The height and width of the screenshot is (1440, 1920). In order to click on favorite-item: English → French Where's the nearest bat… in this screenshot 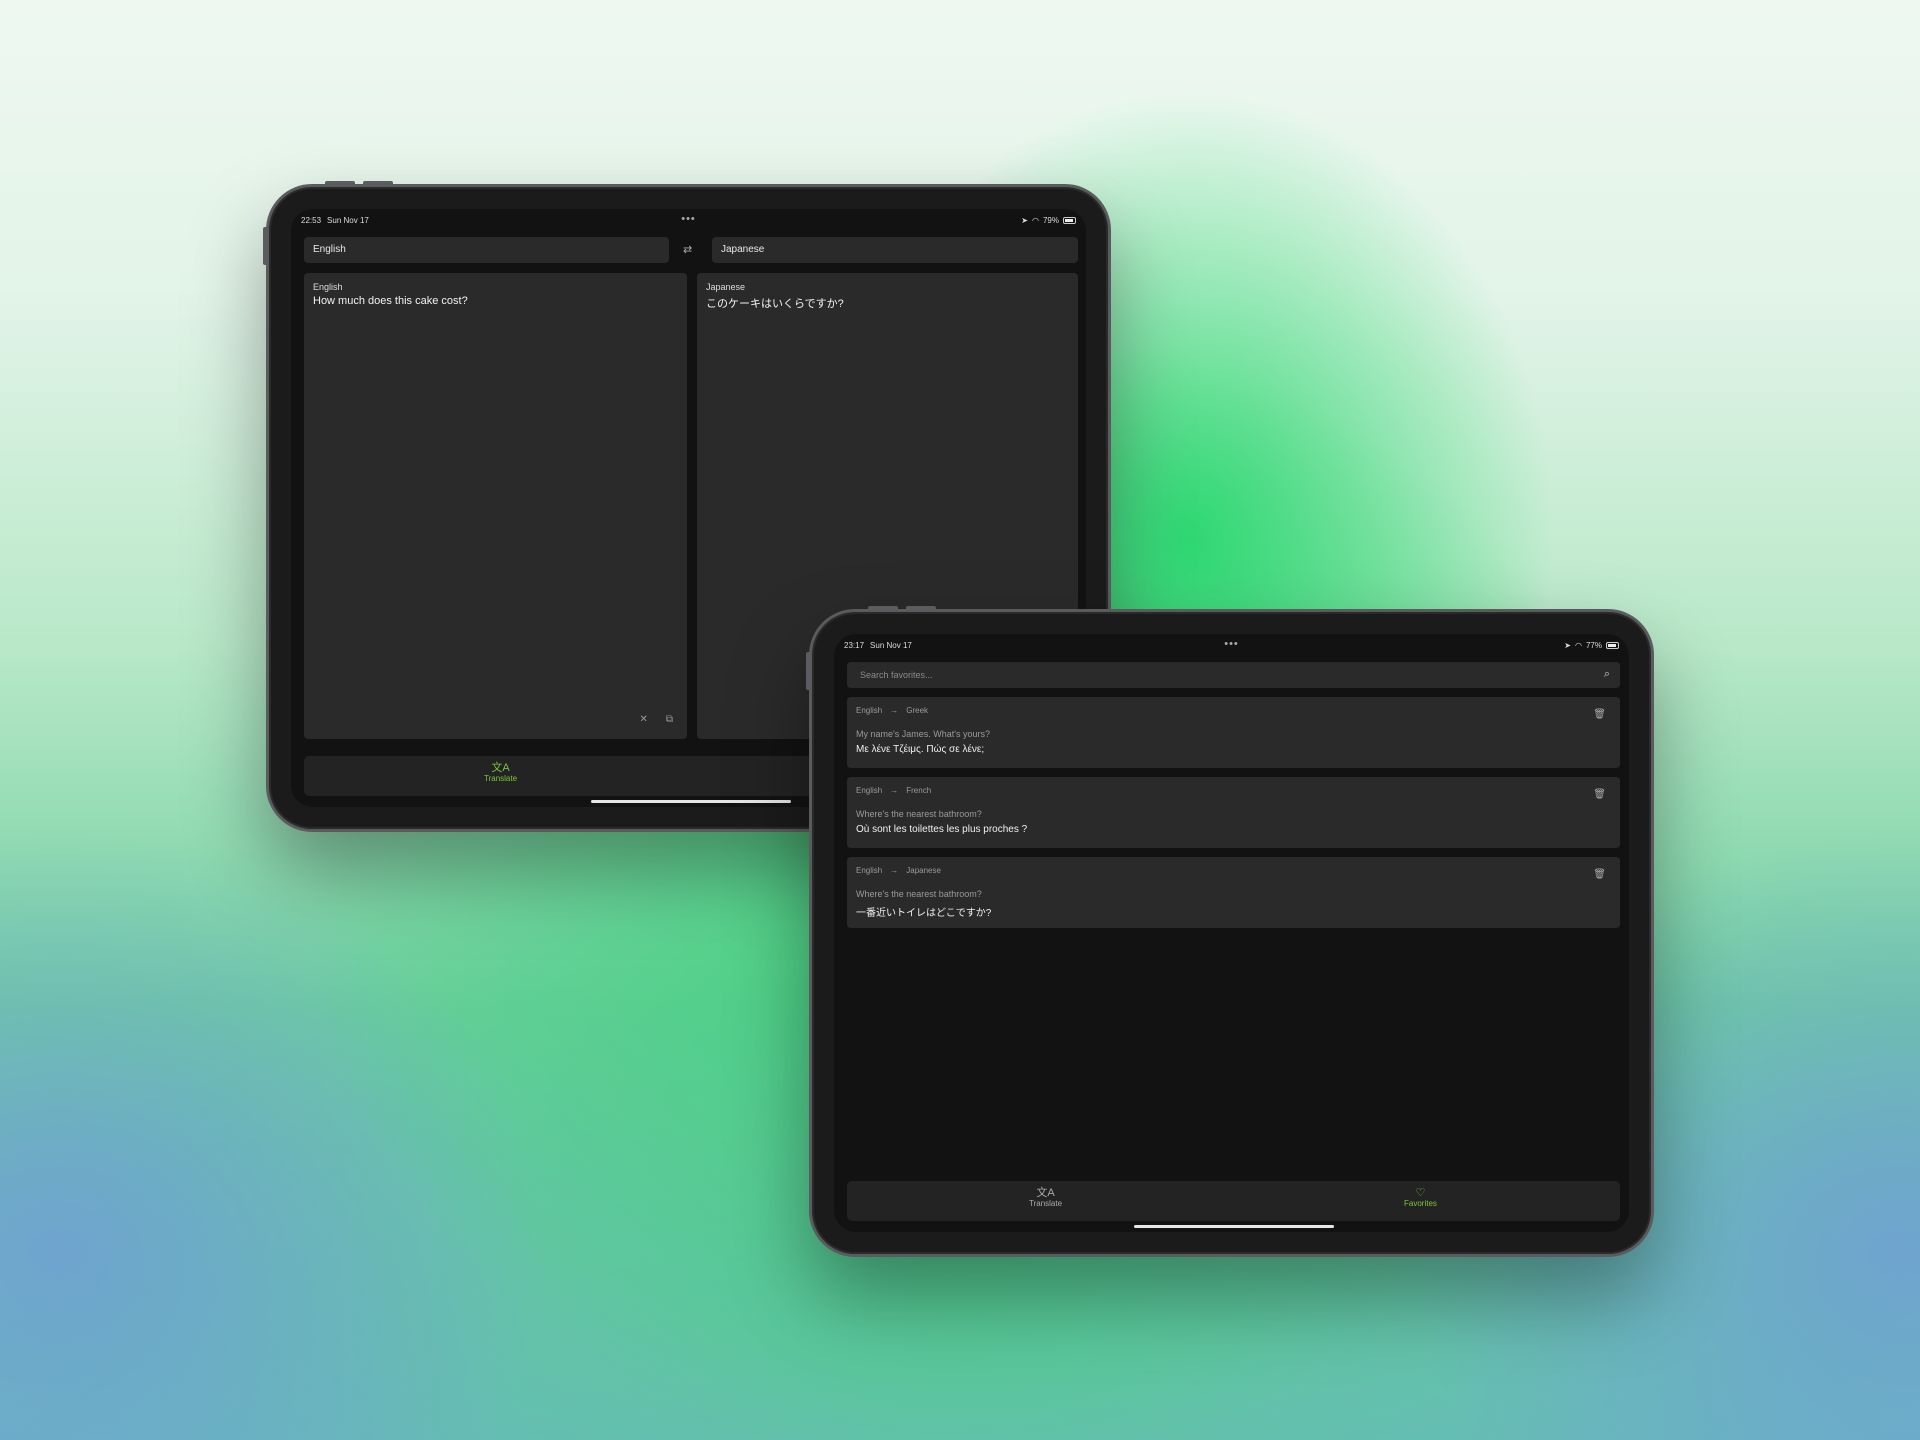, I will do `click(1233, 812)`.